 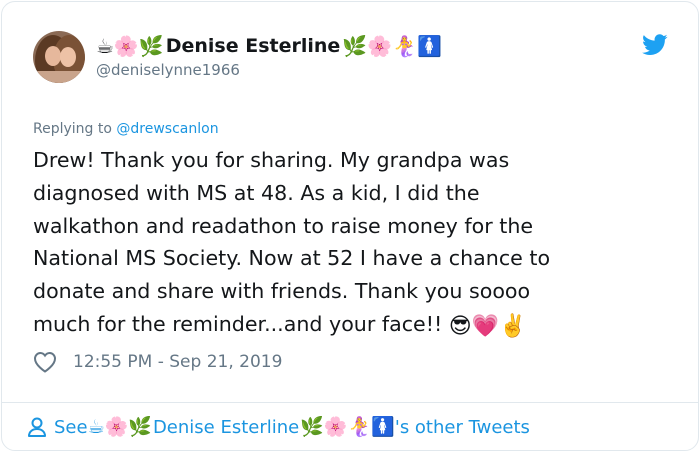 What do you see at coordinates (241, 323) in the screenshot?
I see `tweet-line: much for the reminder...and your face!!` at bounding box center [241, 323].